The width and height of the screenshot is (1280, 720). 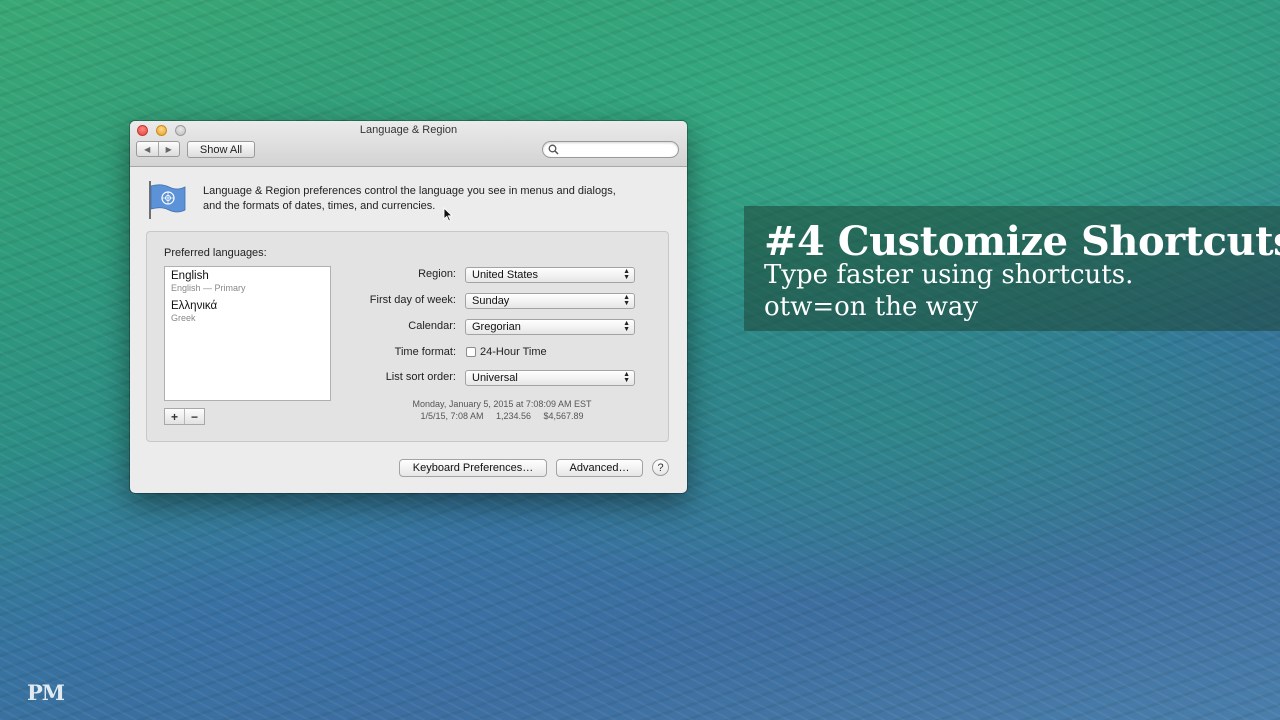 I want to click on nav-back-forward: ◀ ▶, so click(x=158, y=149).